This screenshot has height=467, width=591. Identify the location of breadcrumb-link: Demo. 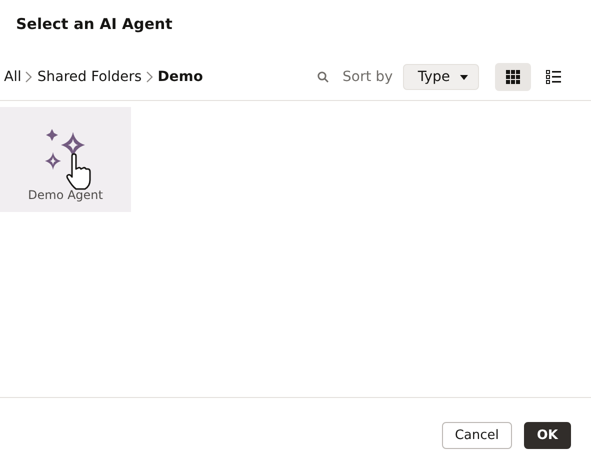
(180, 77).